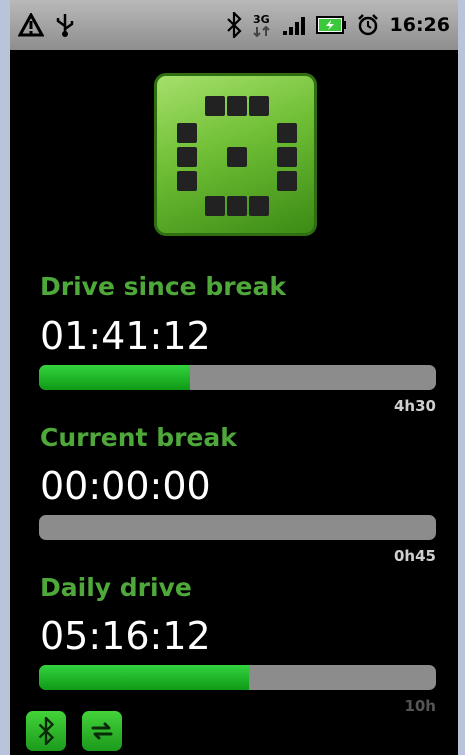  I want to click on status-bar: 3G 16:26, so click(234, 25).